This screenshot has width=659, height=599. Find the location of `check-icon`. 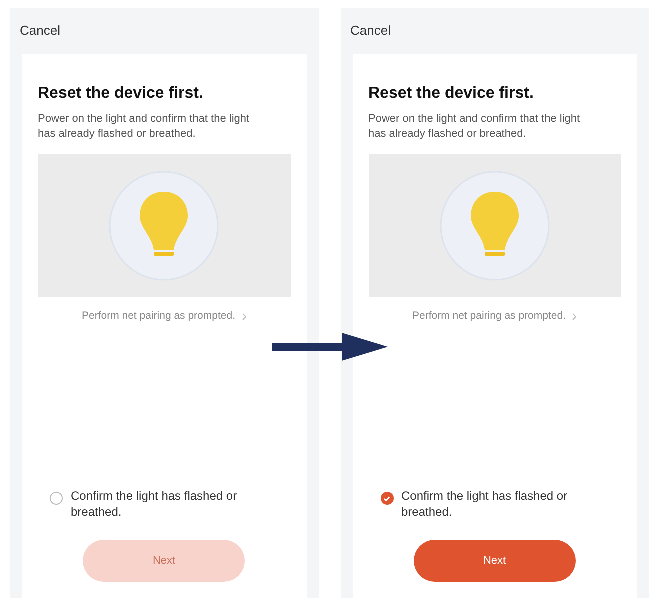

check-icon is located at coordinates (387, 498).